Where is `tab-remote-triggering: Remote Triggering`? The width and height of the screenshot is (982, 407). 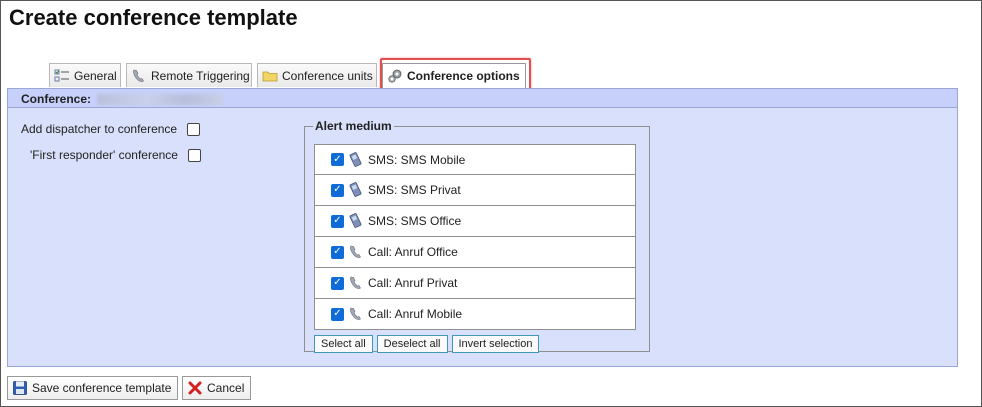
tab-remote-triggering: Remote Triggering is located at coordinates (189, 75).